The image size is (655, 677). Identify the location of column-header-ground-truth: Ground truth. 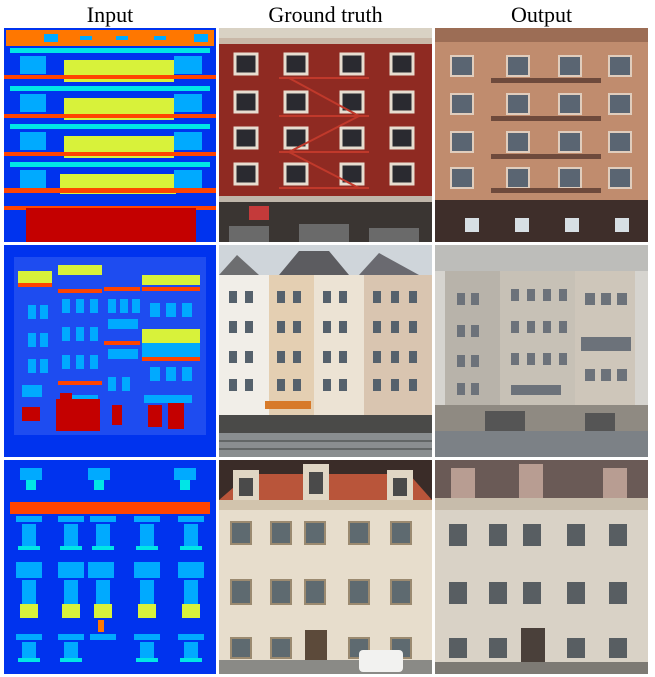
(325, 14).